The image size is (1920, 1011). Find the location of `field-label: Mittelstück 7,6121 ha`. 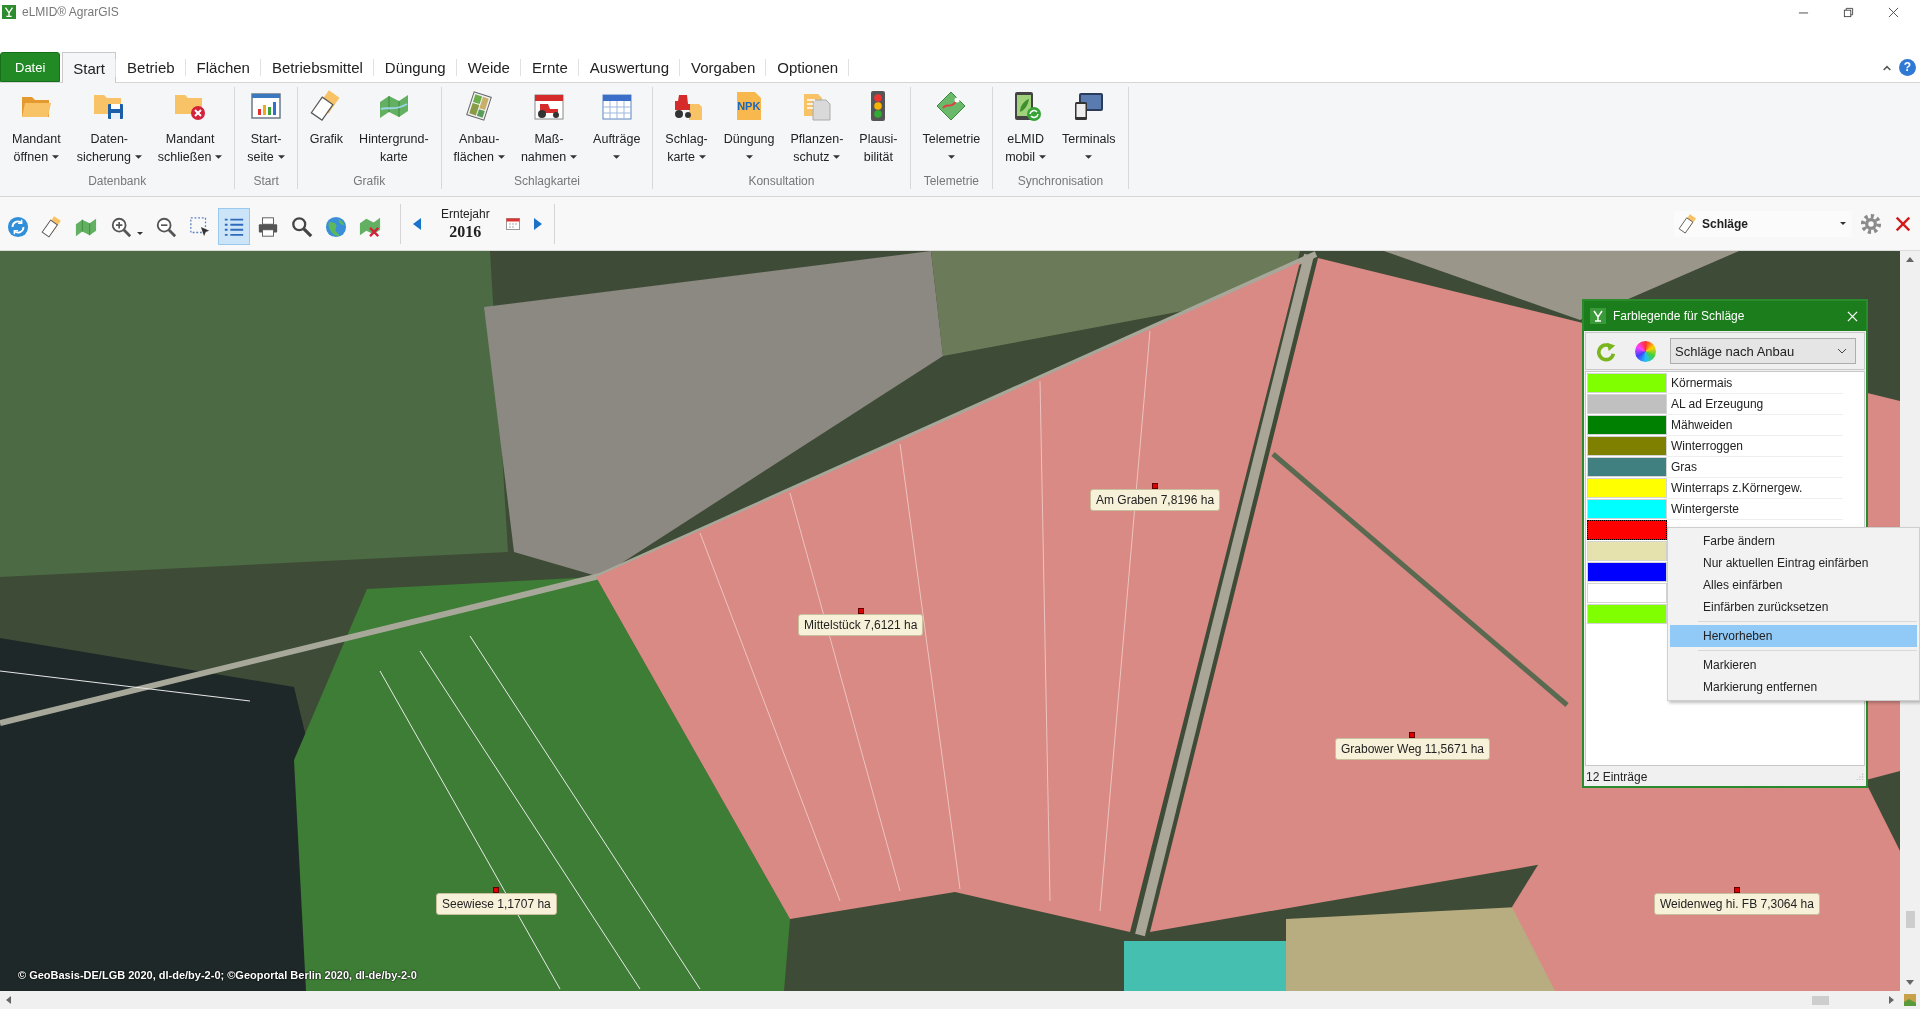

field-label: Mittelstück 7,6121 ha is located at coordinates (861, 625).